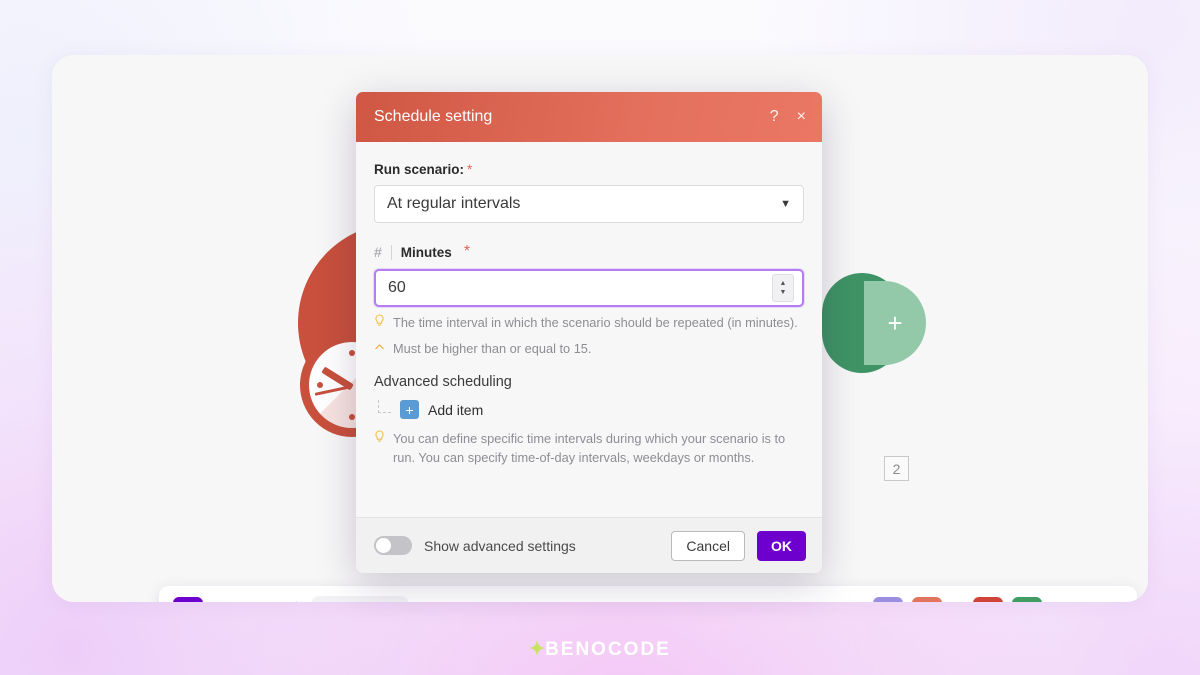  I want to click on minutes-warning: Must be higher than or equal to 15., so click(589, 349).